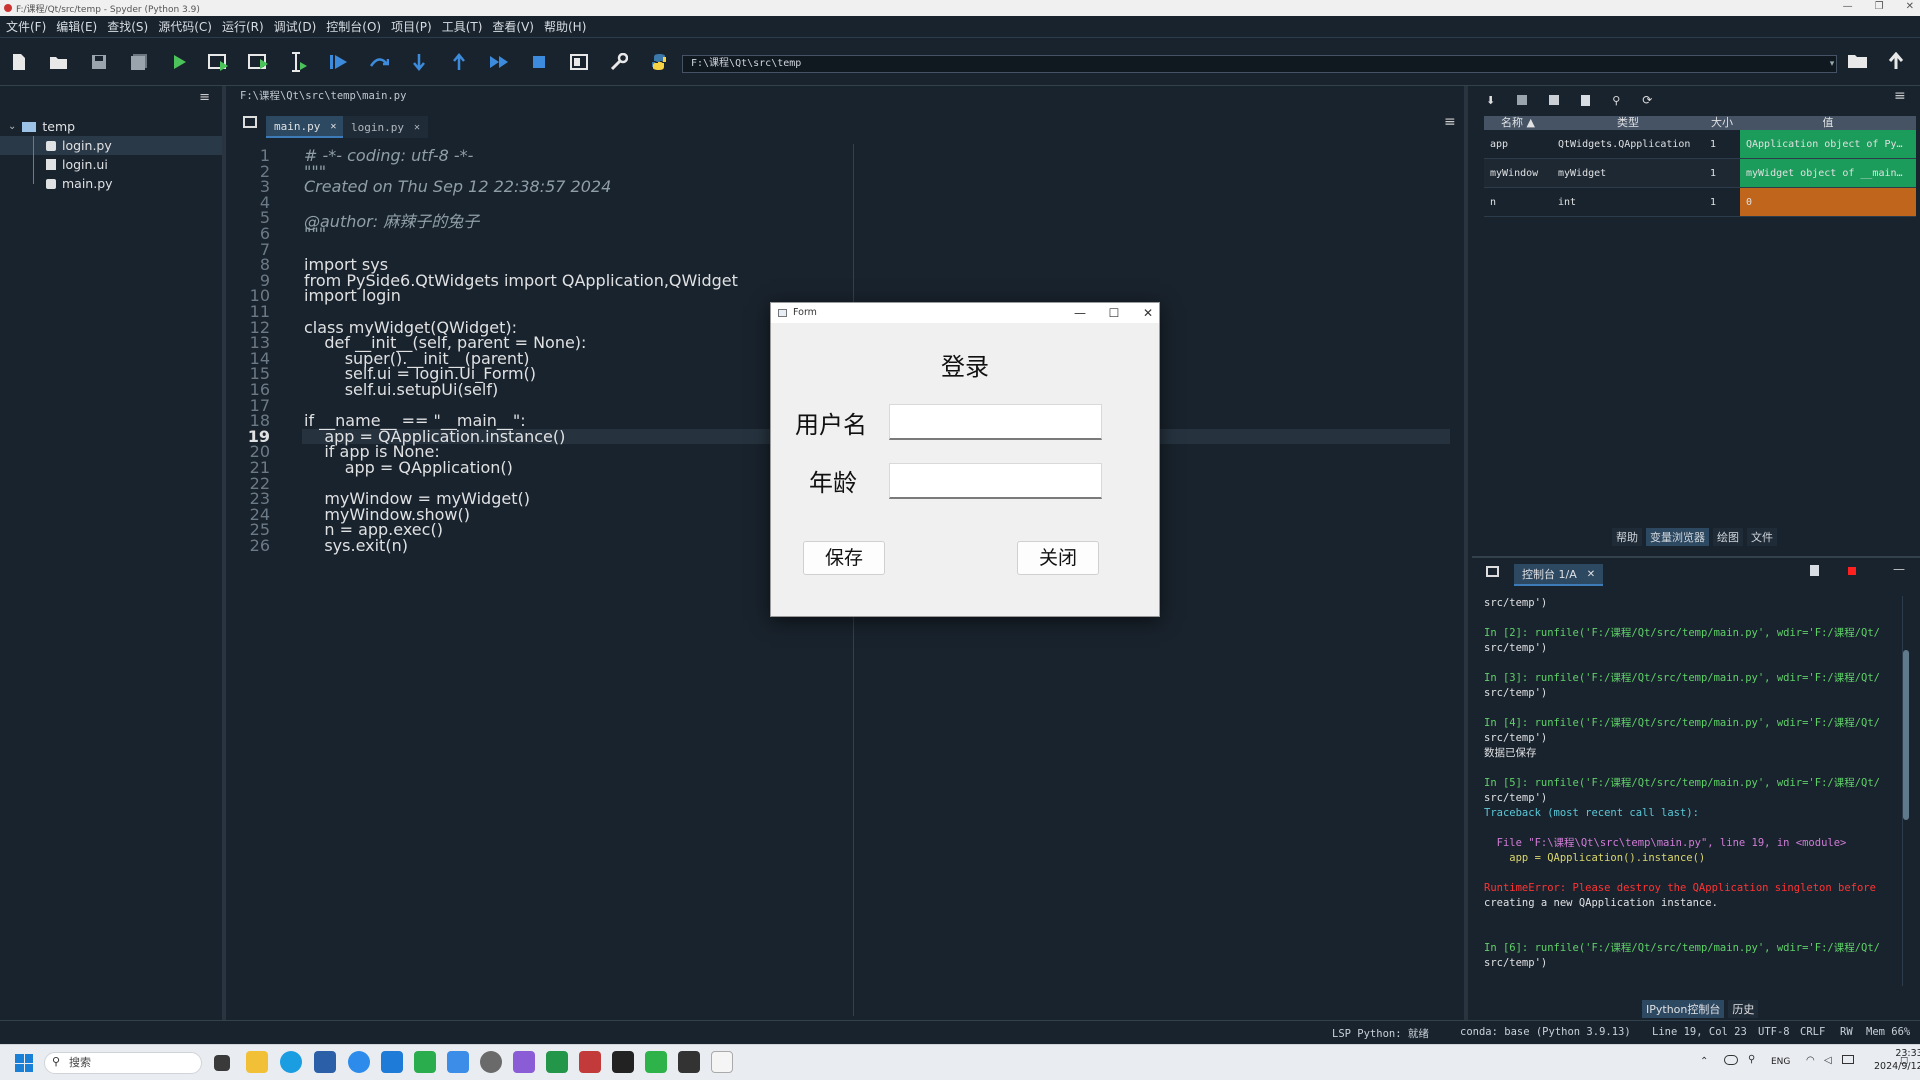  Describe the element at coordinates (1554, 100) in the screenshot. I see `save-data-as-icon` at that location.